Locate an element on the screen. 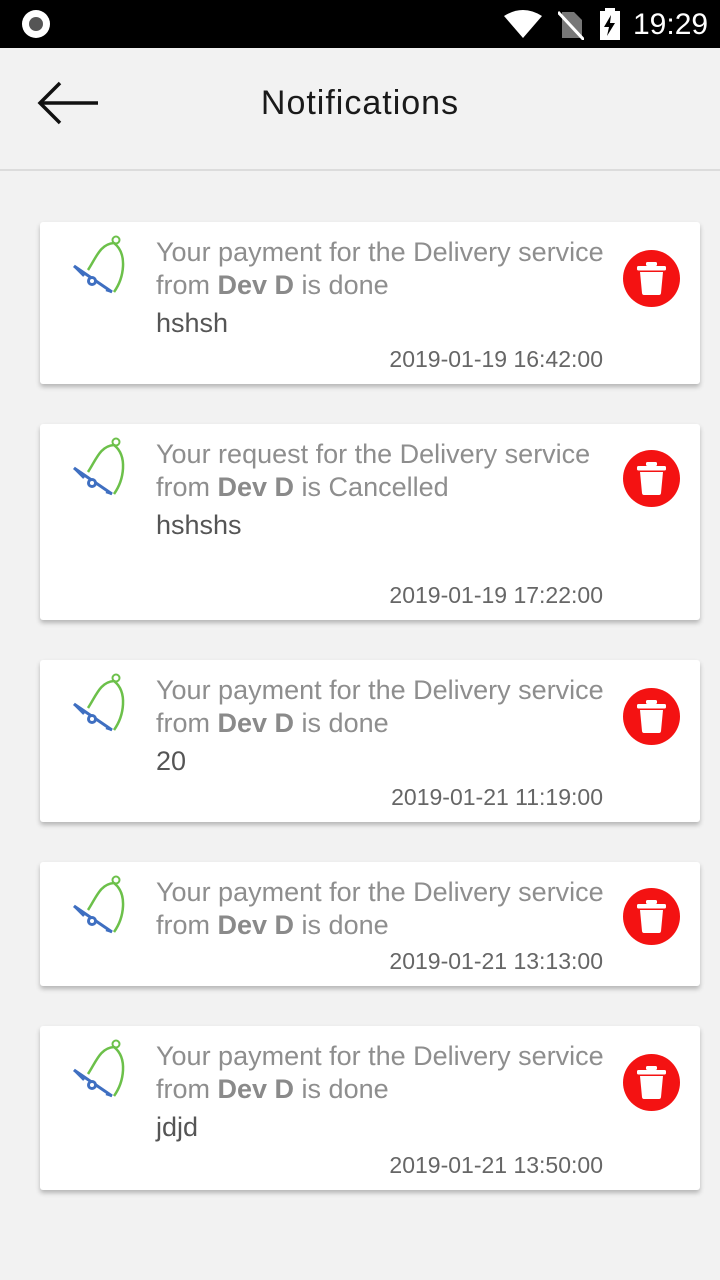 The image size is (720, 1280). notification-detail: 20 is located at coordinates (171, 761).